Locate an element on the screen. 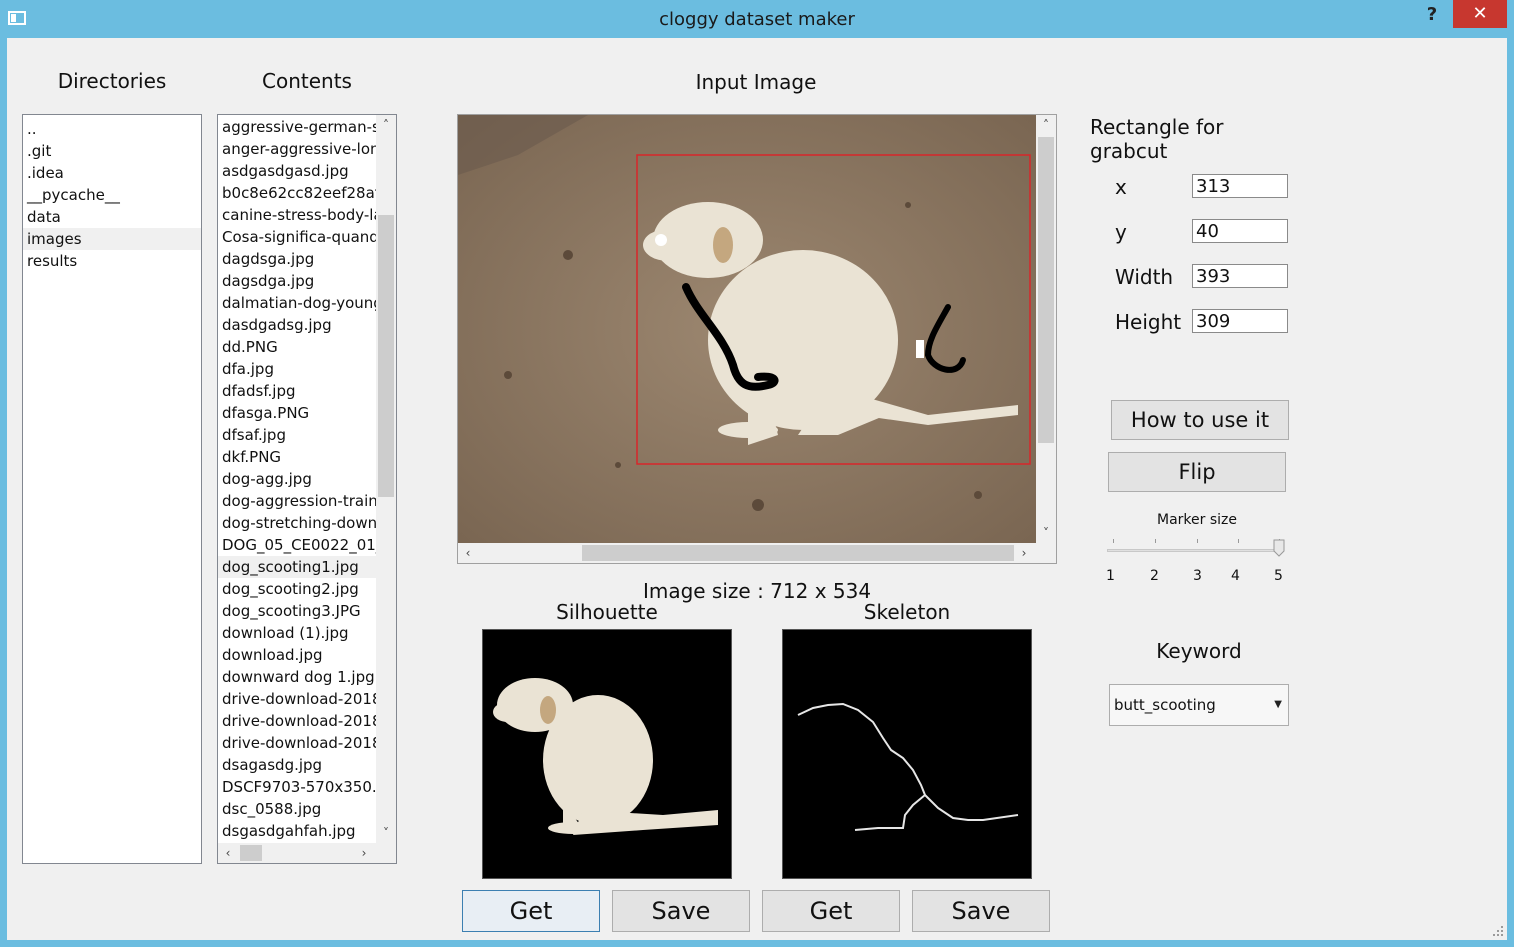 The height and width of the screenshot is (947, 1514). skeleton-caption: Skeleton is located at coordinates (907, 612).